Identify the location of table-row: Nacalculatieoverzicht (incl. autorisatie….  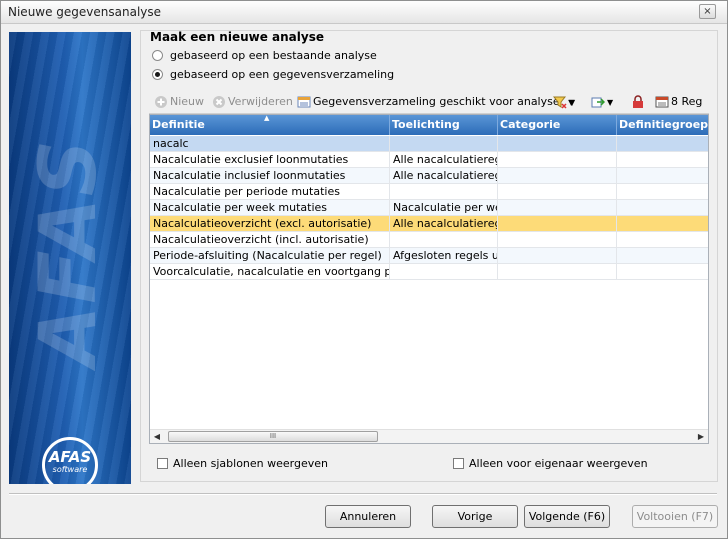
(429, 240).